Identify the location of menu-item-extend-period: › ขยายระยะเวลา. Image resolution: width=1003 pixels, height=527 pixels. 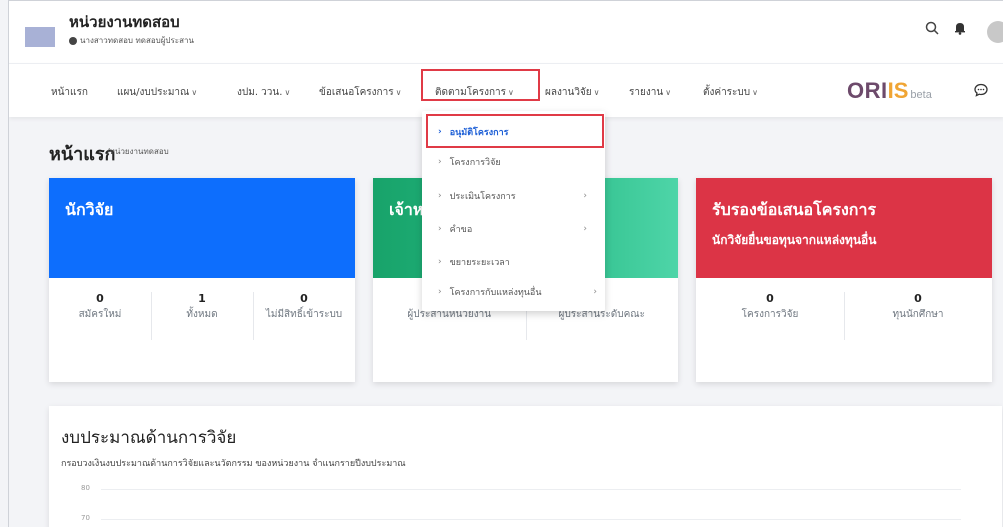
(513, 261).